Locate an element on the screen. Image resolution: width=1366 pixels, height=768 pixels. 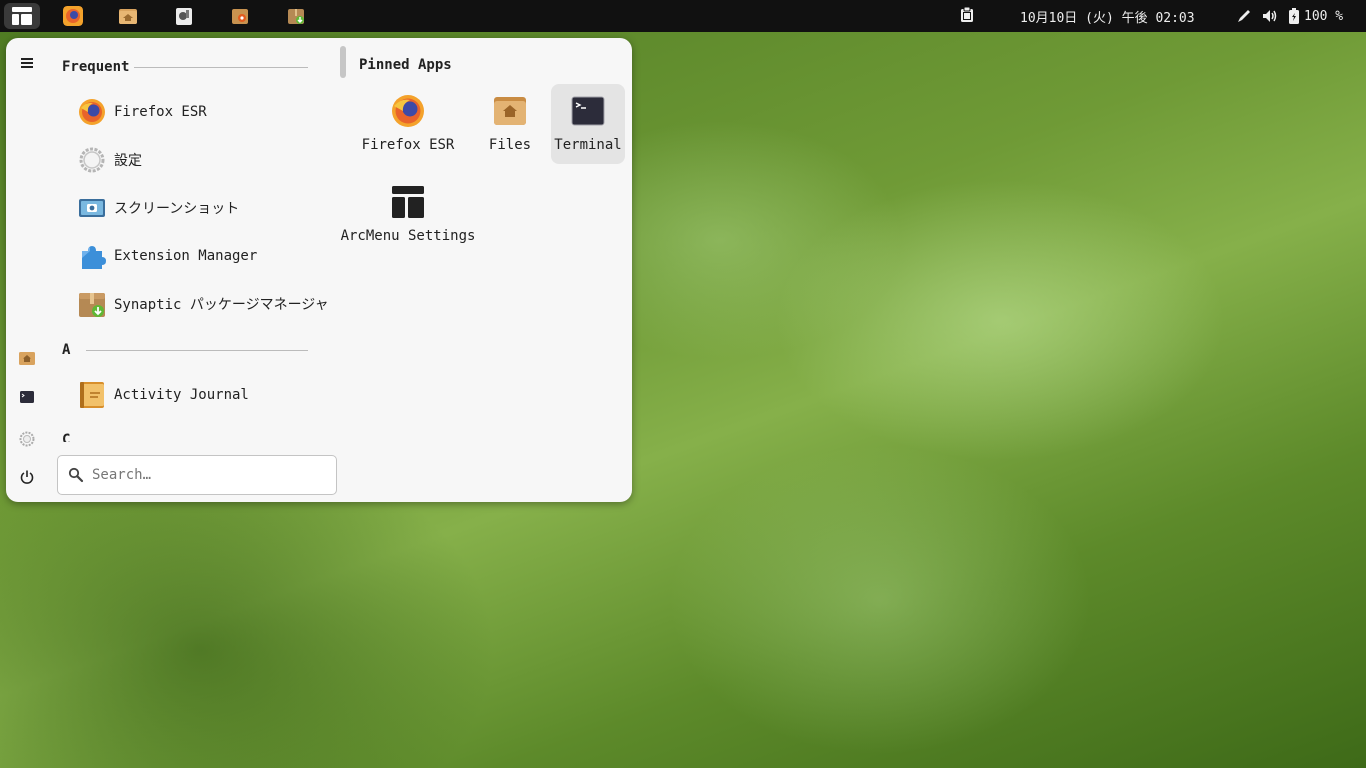
app-synaptic: Synaptic パッケージマネージャ is located at coordinates (202, 304).